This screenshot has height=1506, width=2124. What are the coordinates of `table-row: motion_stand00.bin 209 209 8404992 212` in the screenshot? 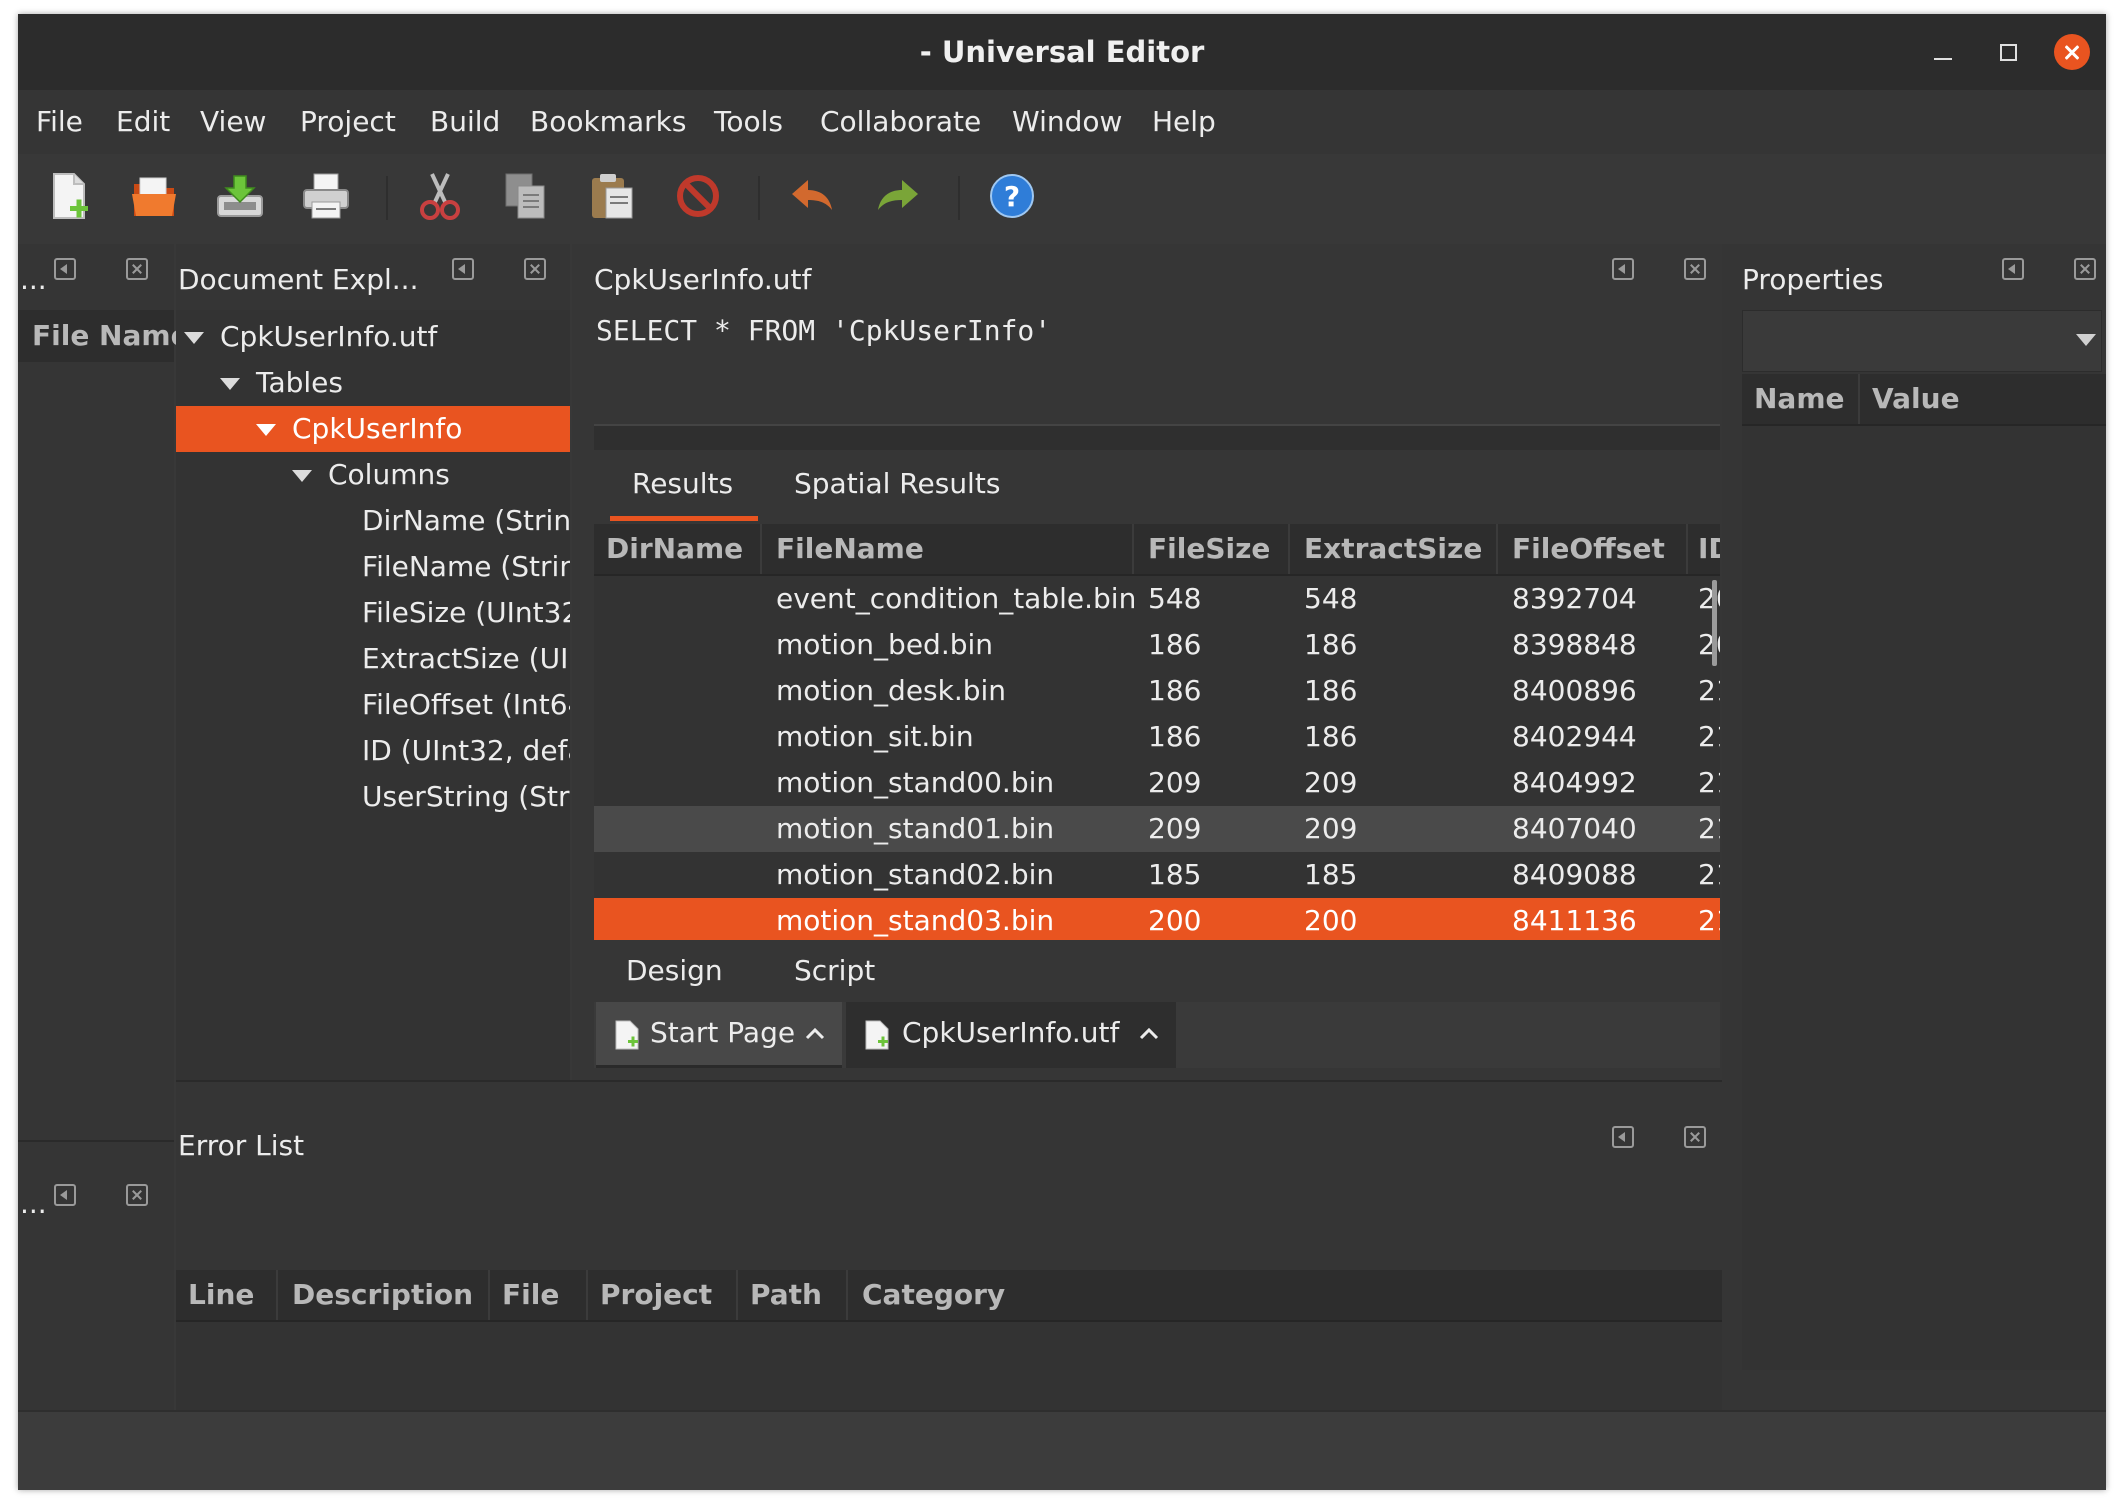 It's located at (1157, 783).